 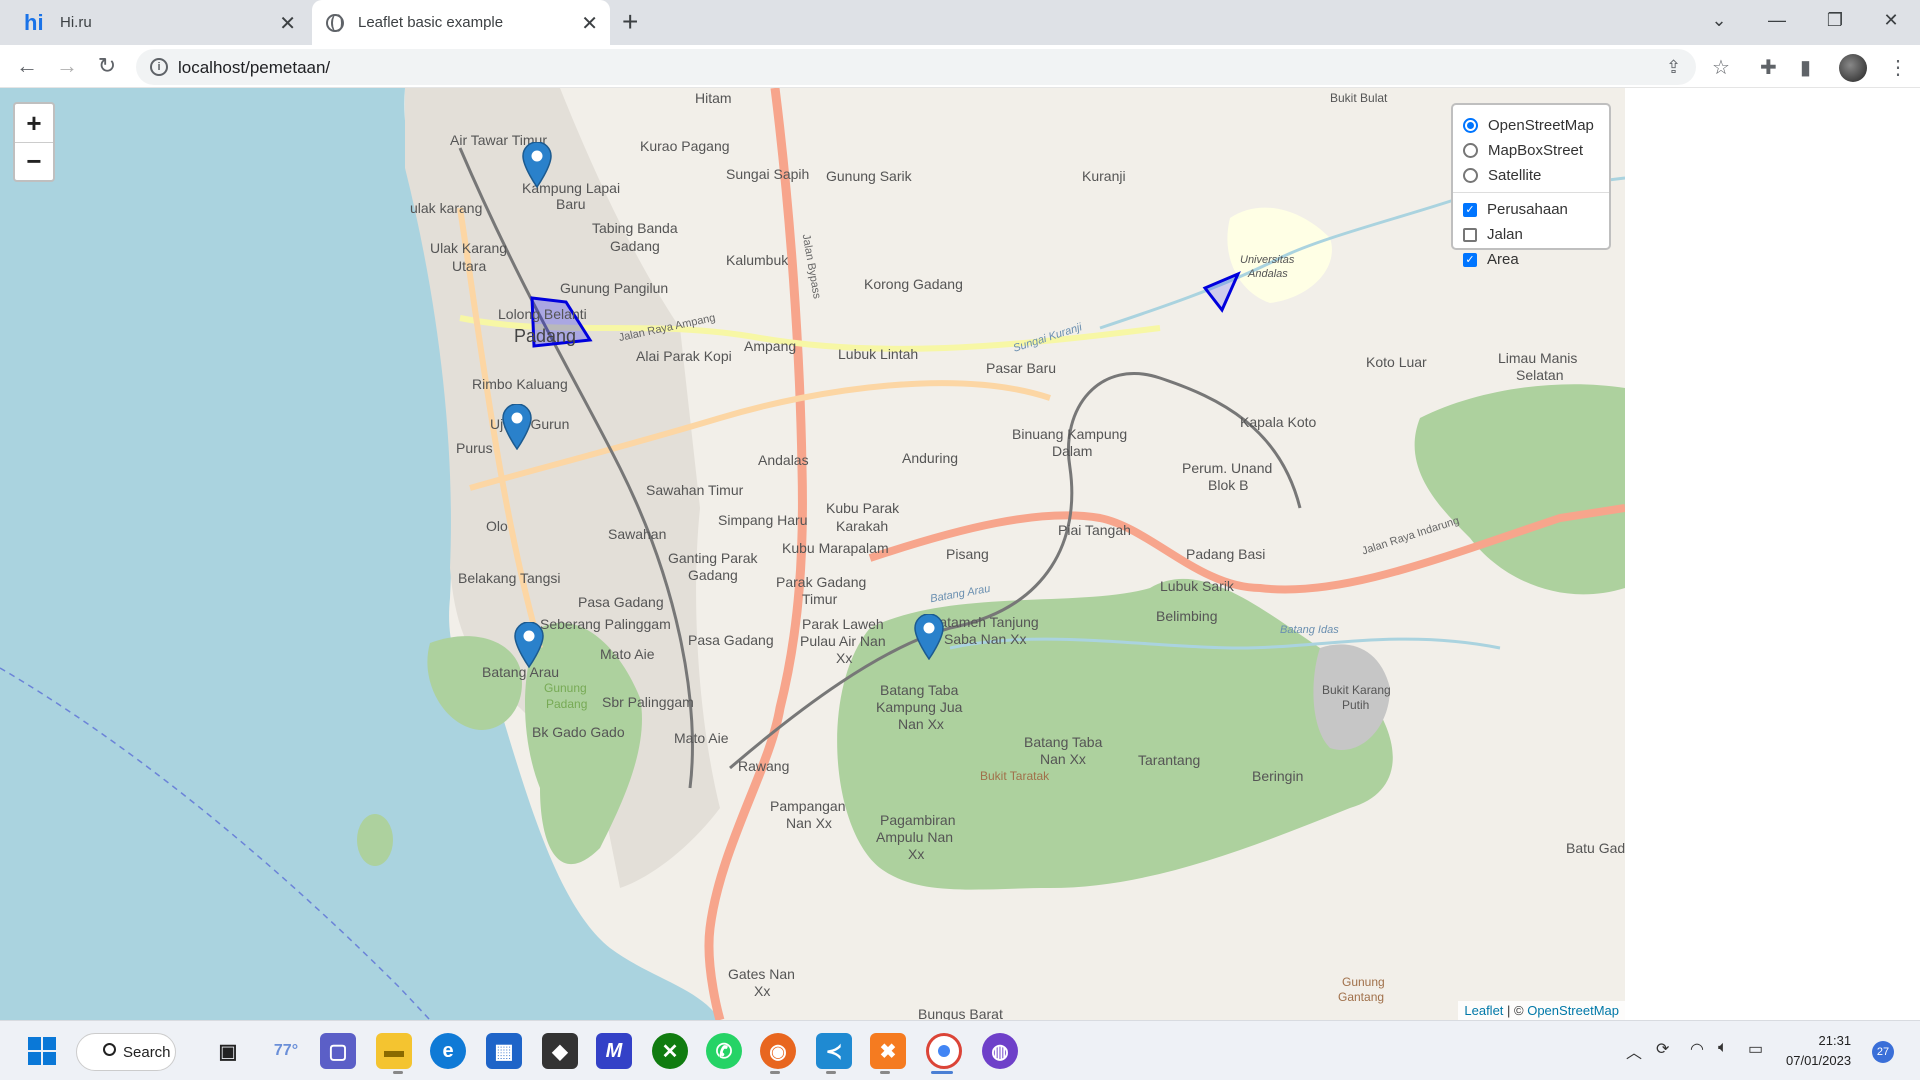 What do you see at coordinates (565, 688) in the screenshot?
I see `map-label: Gunung` at bounding box center [565, 688].